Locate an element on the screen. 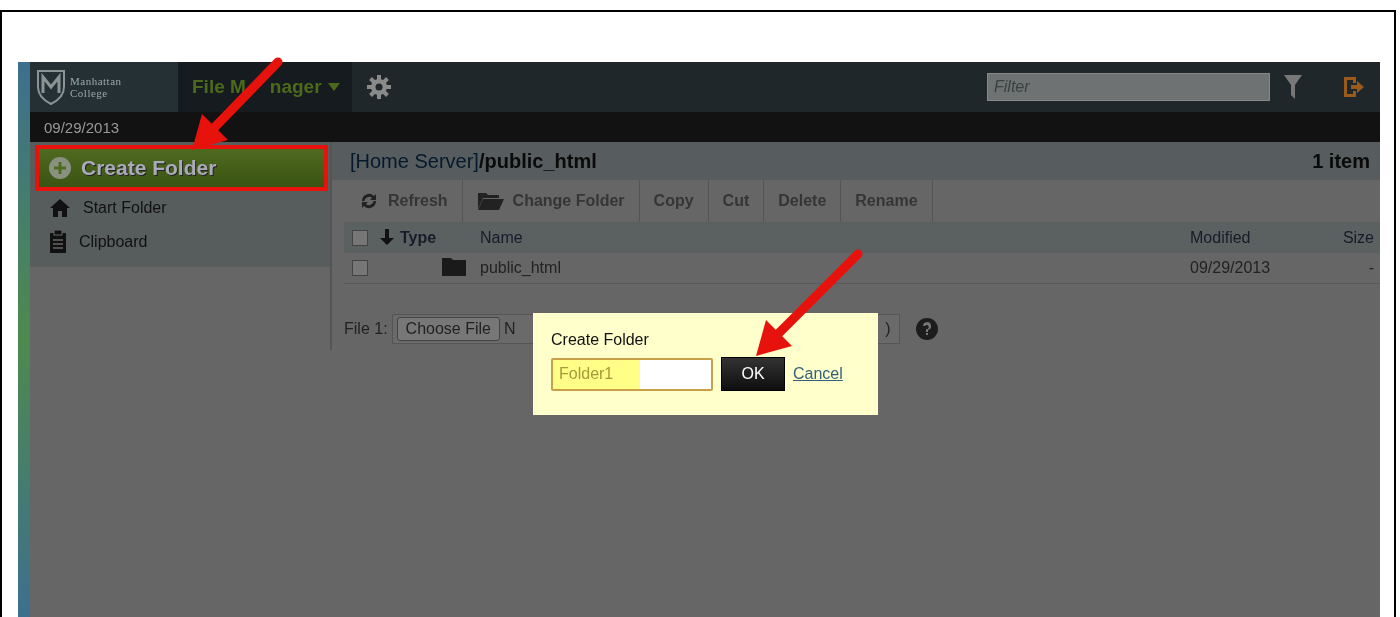  plus-circle-icon is located at coordinates (60, 168).